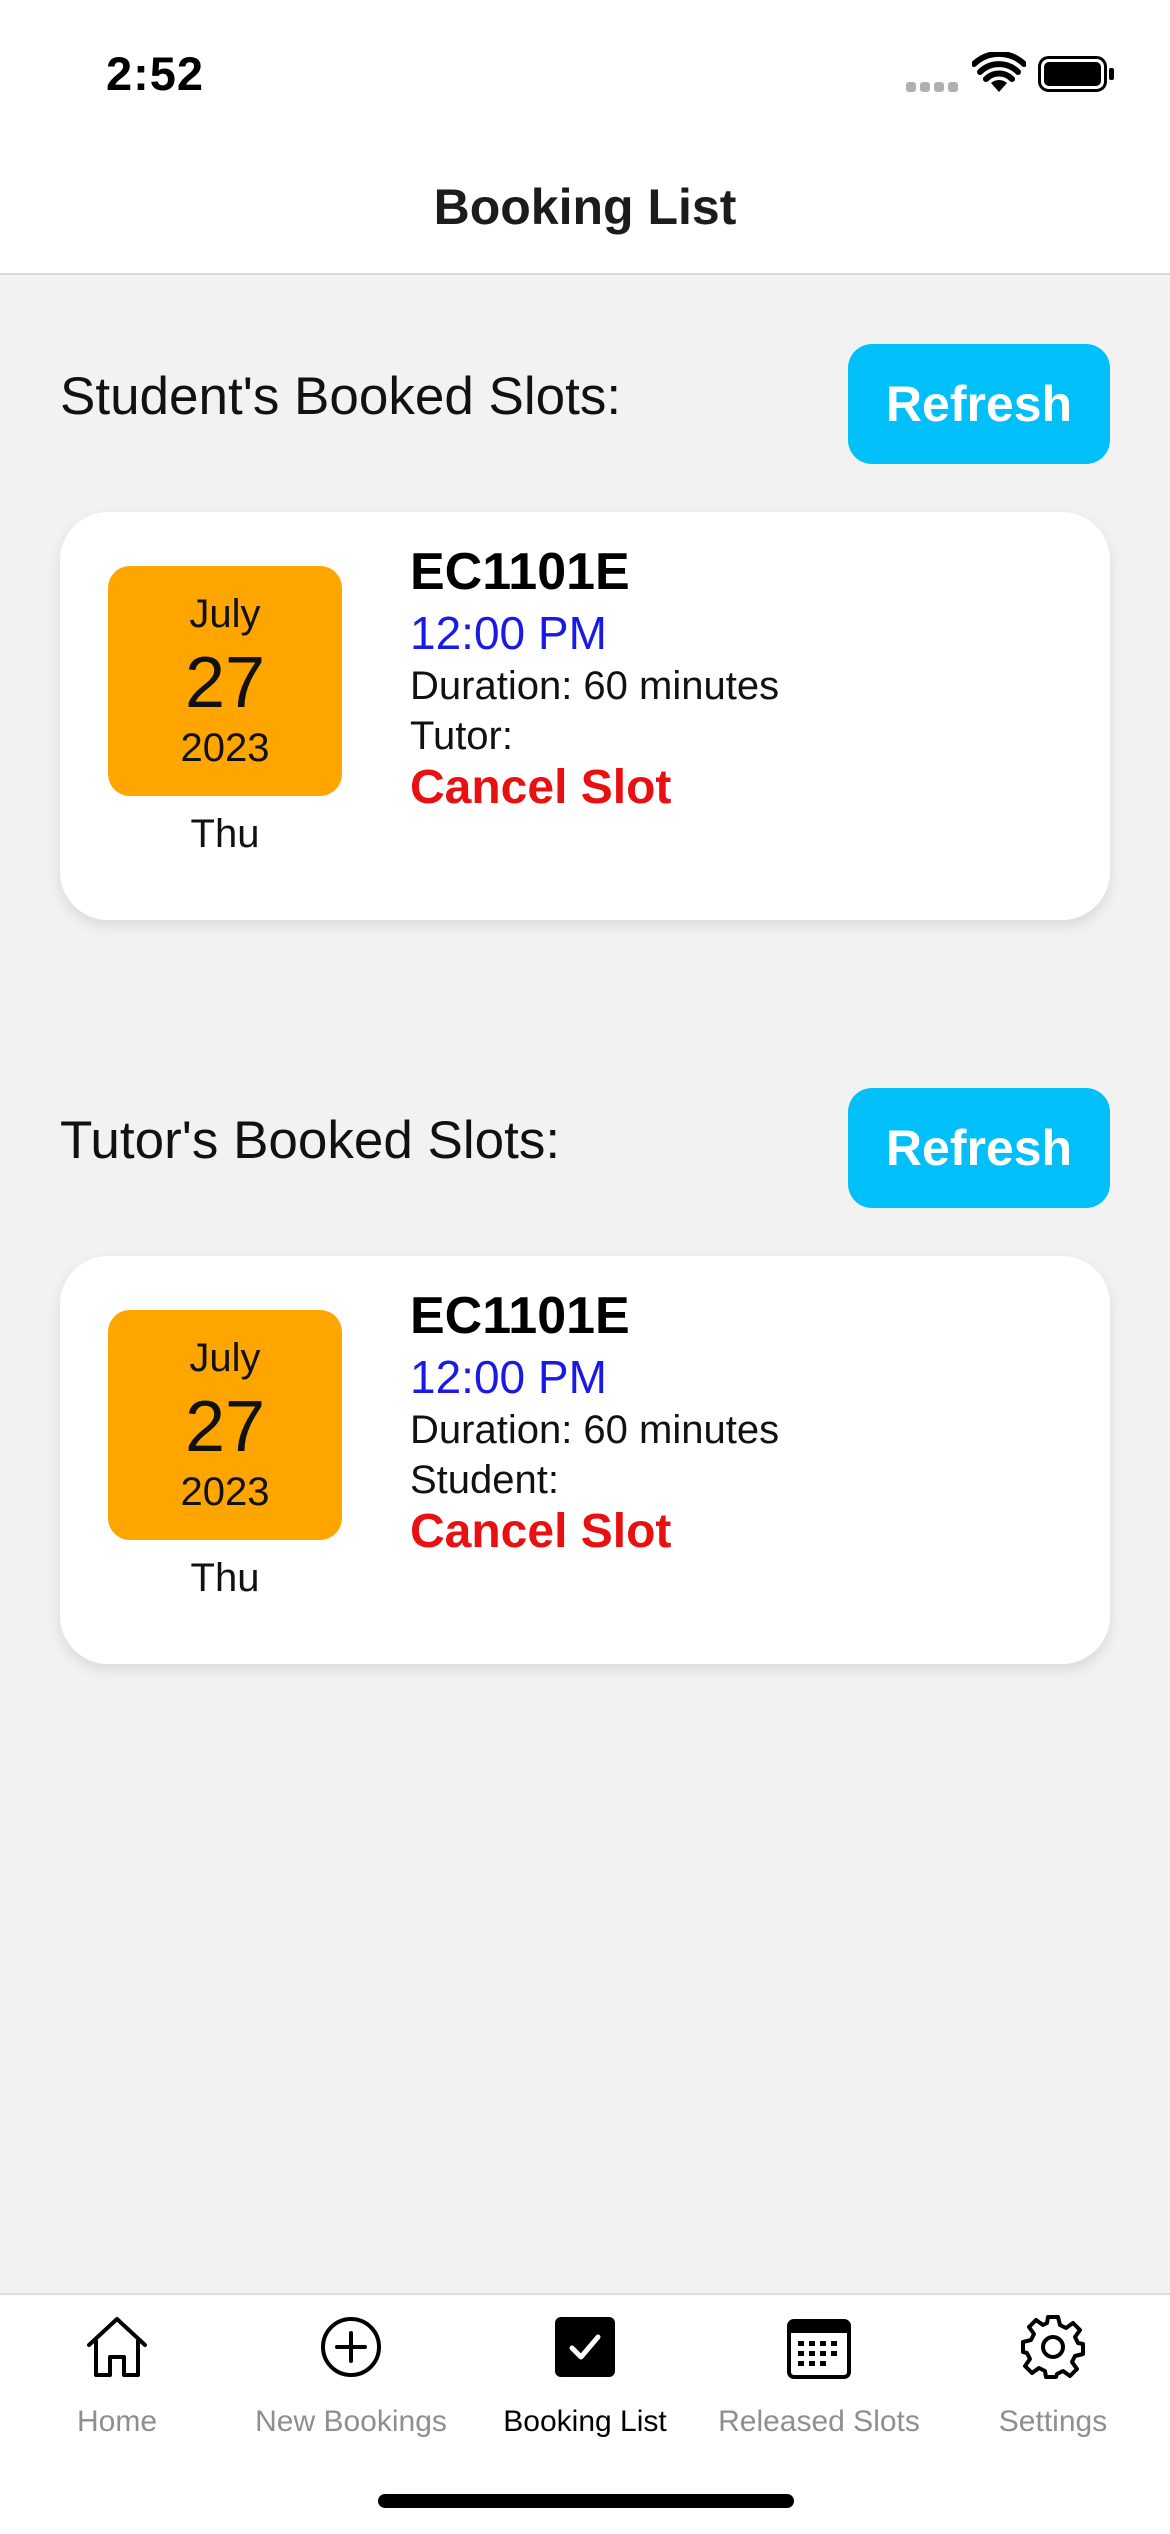  What do you see at coordinates (585, 2421) in the screenshot?
I see `tab-label: Booking List` at bounding box center [585, 2421].